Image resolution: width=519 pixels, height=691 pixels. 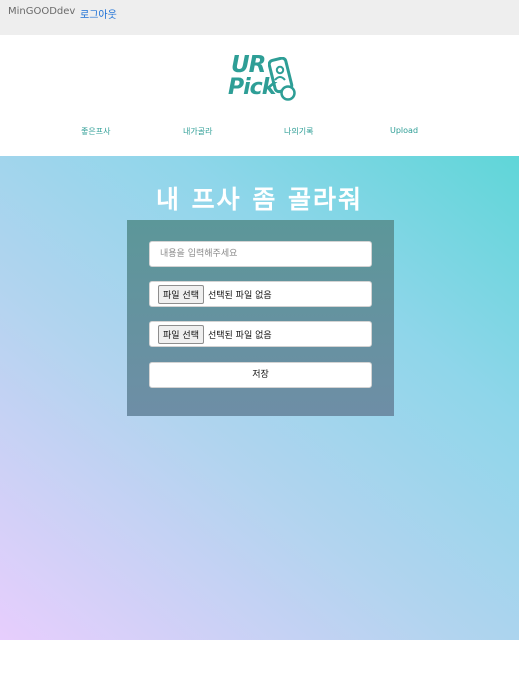 What do you see at coordinates (248, 65) in the screenshot?
I see `logo-text-line1: UR` at bounding box center [248, 65].